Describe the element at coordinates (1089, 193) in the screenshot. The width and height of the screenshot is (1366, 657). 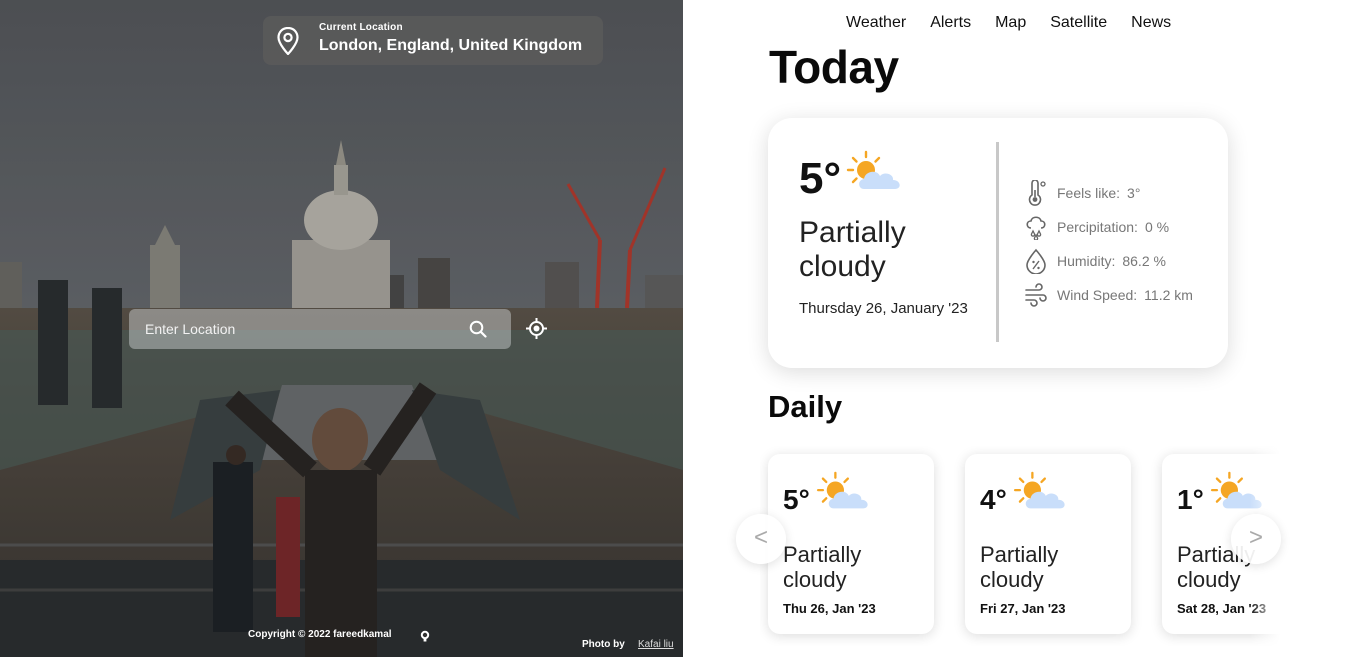
I see `stat-label: Feels like:` at that location.